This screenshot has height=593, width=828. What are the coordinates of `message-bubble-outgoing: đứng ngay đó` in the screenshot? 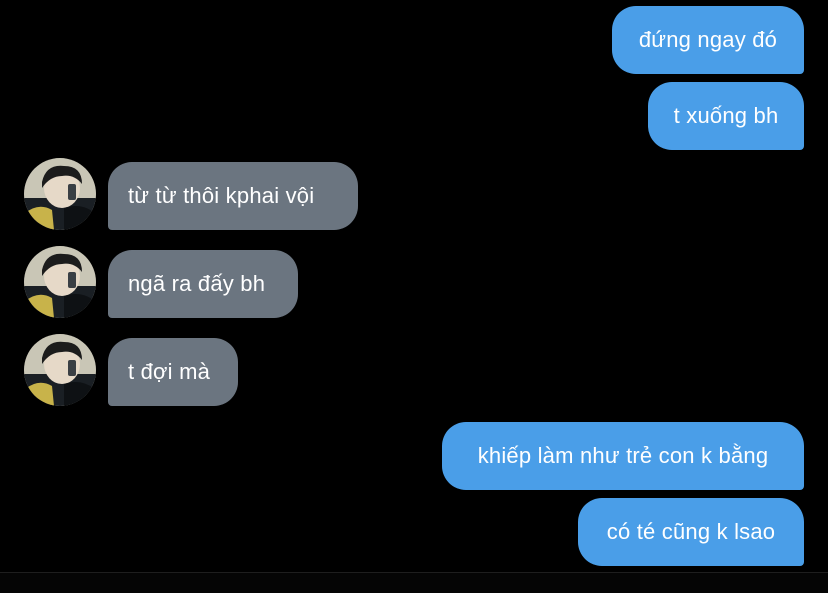 It's located at (708, 40).